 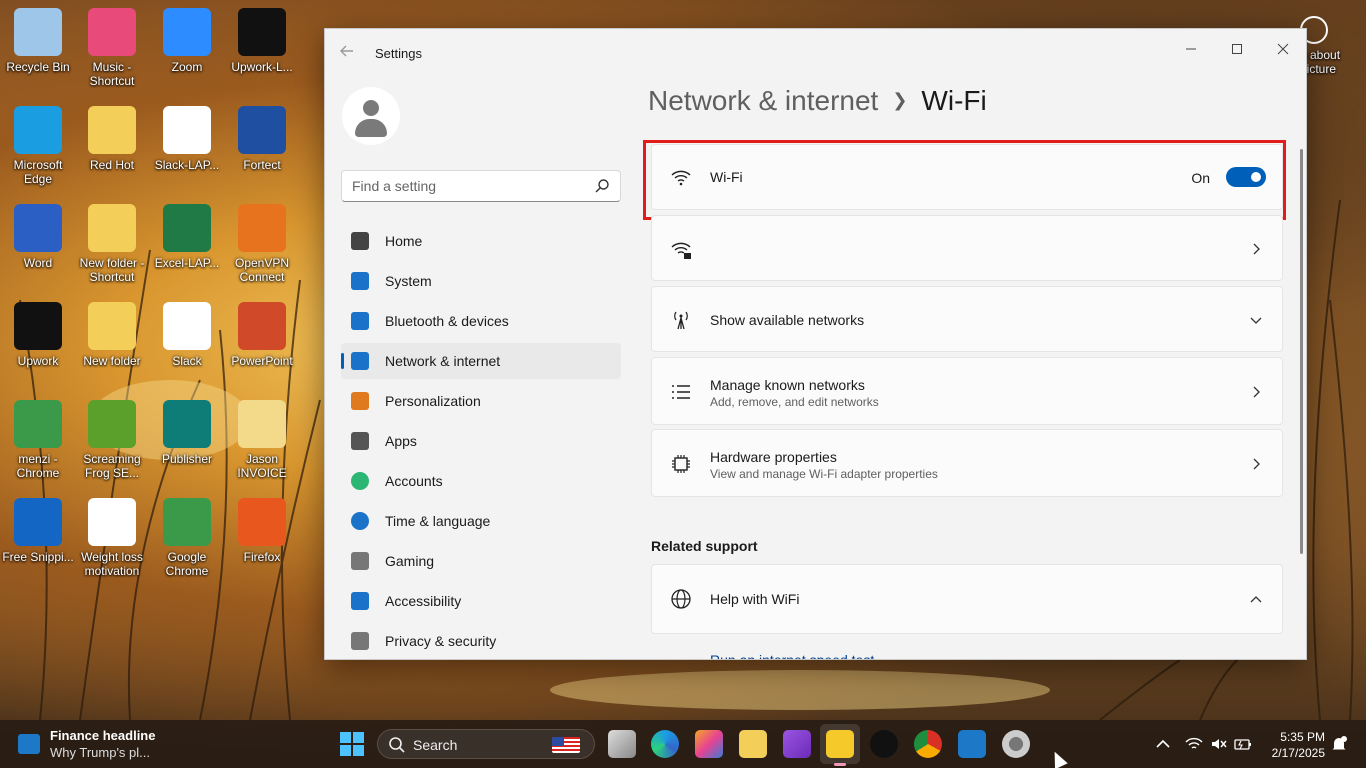 I want to click on desktop-icon: Recycle Bin, so click(x=38, y=41).